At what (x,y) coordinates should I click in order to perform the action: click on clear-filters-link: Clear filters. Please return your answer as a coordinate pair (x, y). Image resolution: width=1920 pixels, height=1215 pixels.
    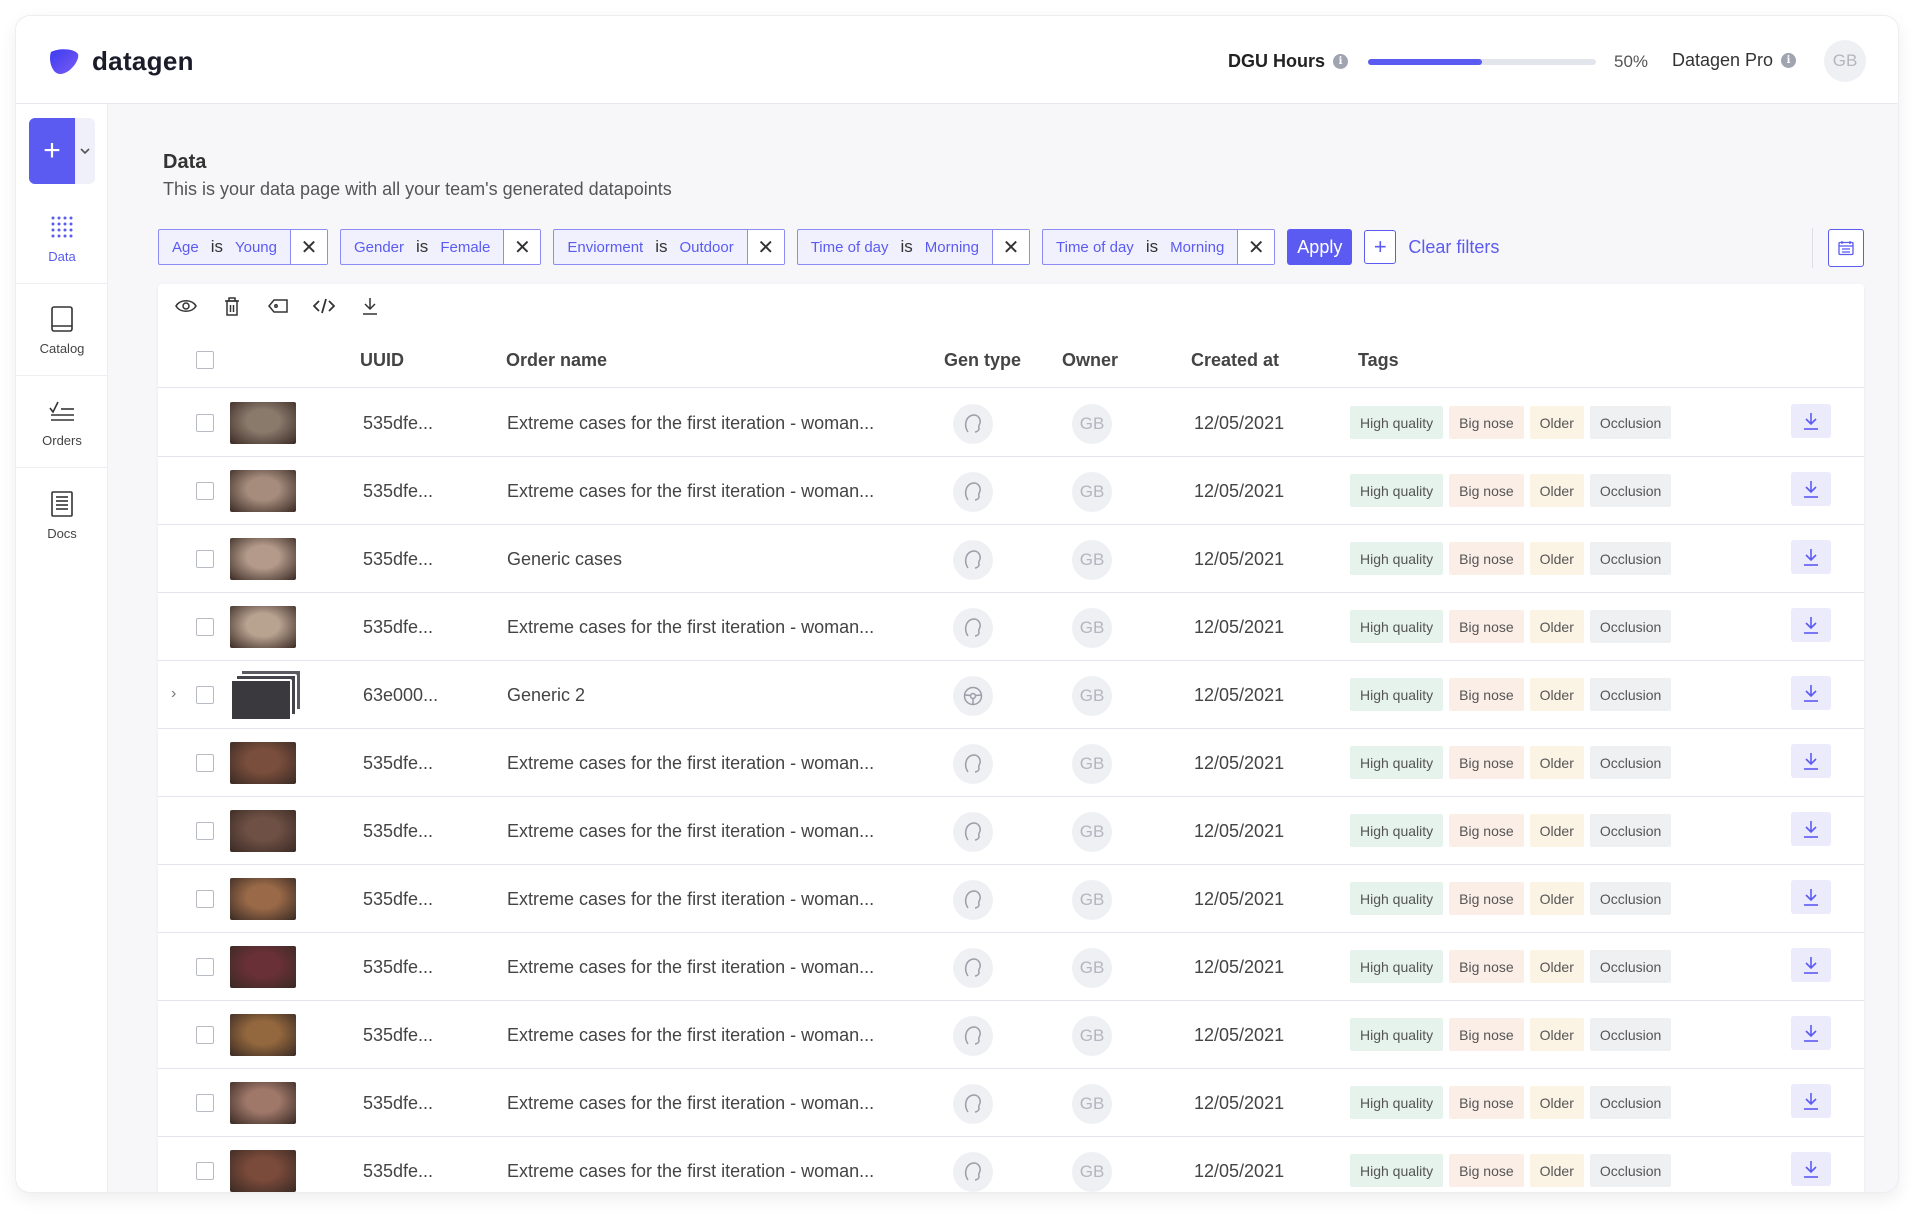
    Looking at the image, I should click on (1453, 247).